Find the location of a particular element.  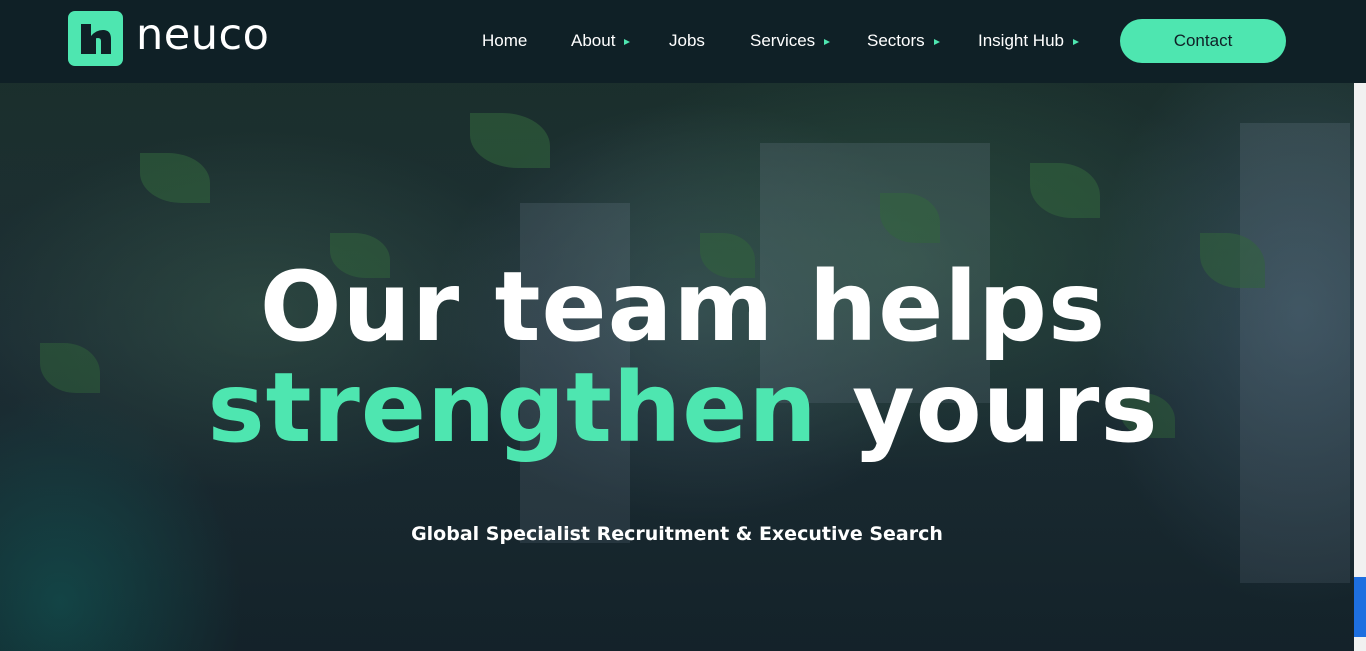

hero-heading-line-1: Our team helps is located at coordinates (683, 307).